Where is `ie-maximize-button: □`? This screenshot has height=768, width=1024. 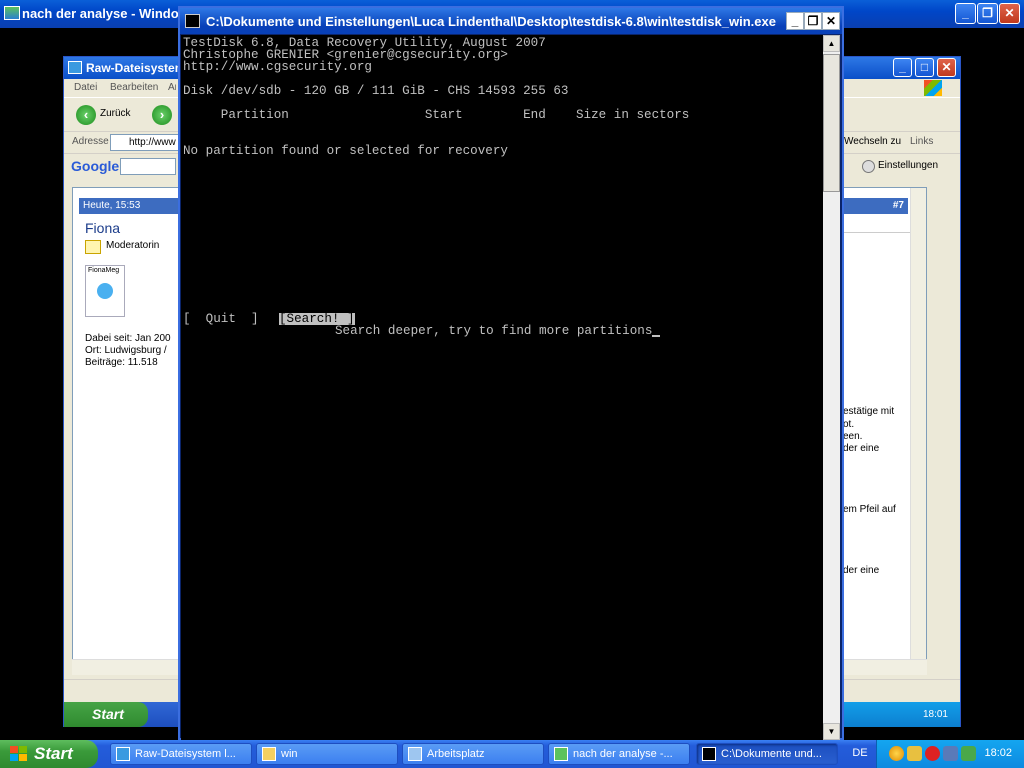
ie-maximize-button: □ is located at coordinates (924, 67).